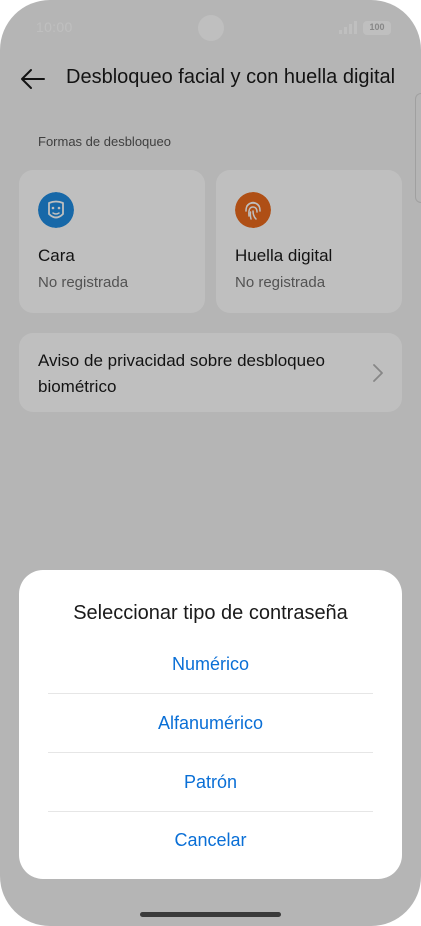 This screenshot has height=926, width=421. What do you see at coordinates (210, 782) in the screenshot?
I see `option-pattern: Patrón` at bounding box center [210, 782].